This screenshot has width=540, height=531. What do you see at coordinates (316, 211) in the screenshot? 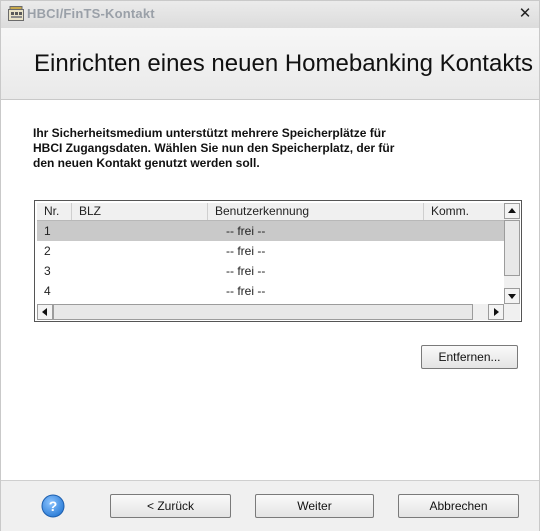
I see `column-header-benutzerkennung: Benutzerkennung` at bounding box center [316, 211].